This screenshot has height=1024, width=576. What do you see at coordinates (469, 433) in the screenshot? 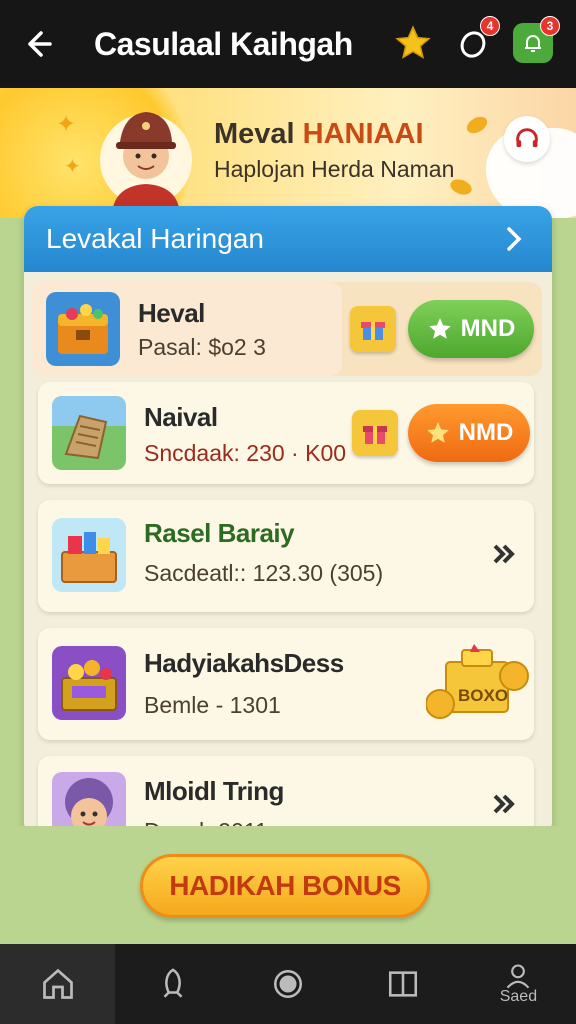
I see `claim-button: NMD` at bounding box center [469, 433].